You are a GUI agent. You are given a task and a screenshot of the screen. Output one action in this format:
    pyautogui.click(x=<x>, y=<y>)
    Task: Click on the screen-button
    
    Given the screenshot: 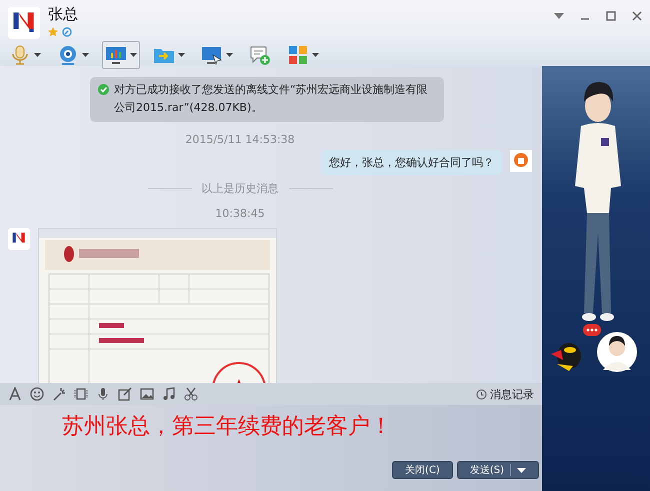 What is the action you would take?
    pyautogui.click(x=121, y=55)
    